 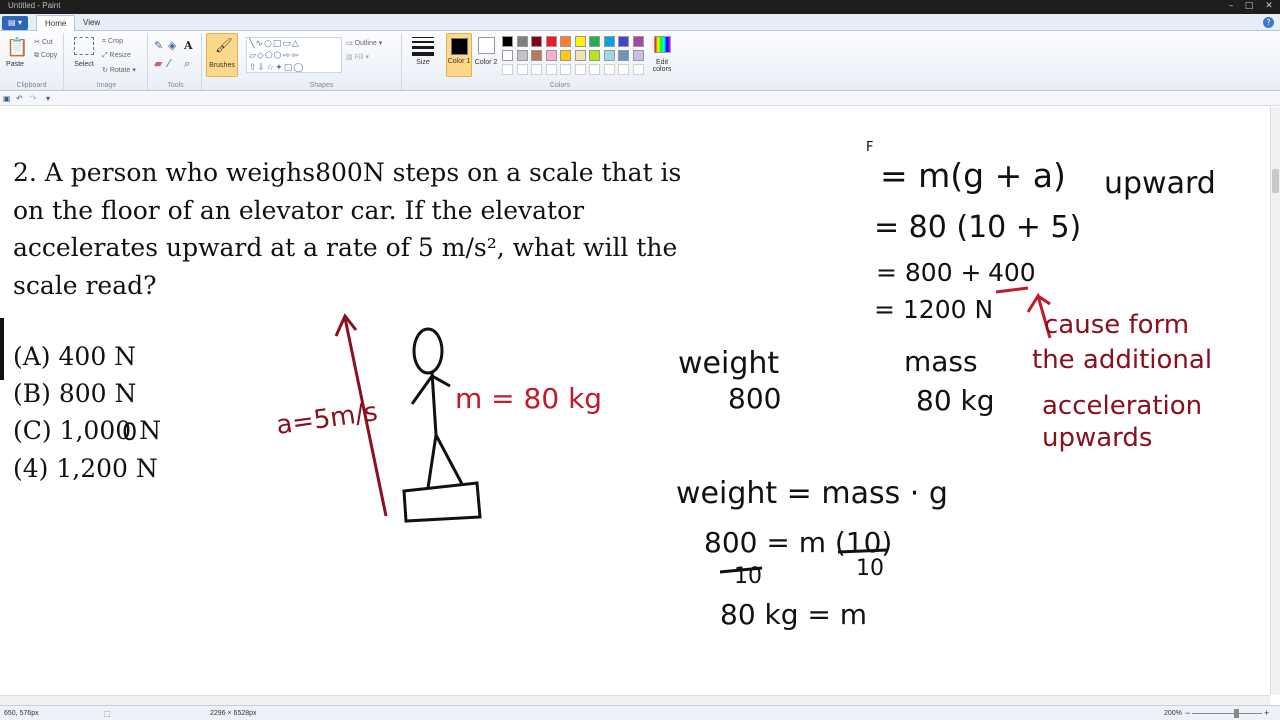 I want to click on scale-box, so click(x=442, y=502).